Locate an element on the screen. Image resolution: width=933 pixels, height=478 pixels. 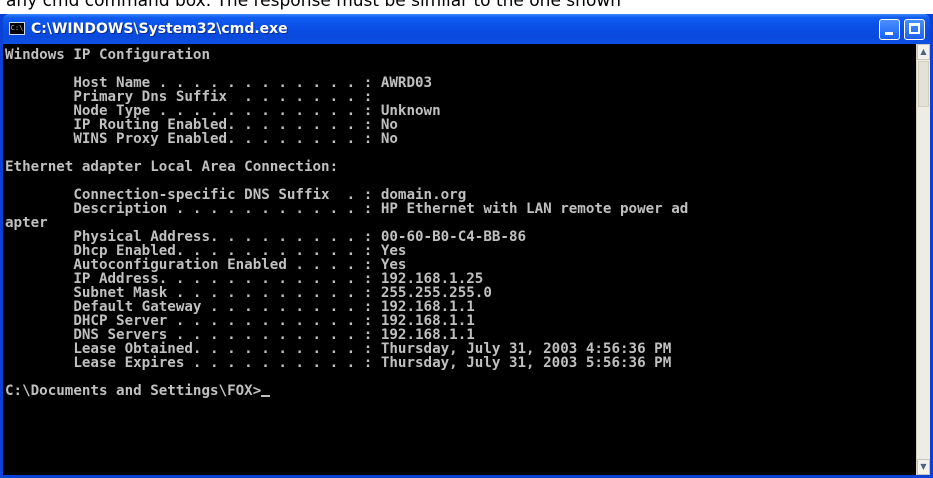
command-prompt-line: C:\Documents and Settings\FOX> is located at coordinates (460, 391).